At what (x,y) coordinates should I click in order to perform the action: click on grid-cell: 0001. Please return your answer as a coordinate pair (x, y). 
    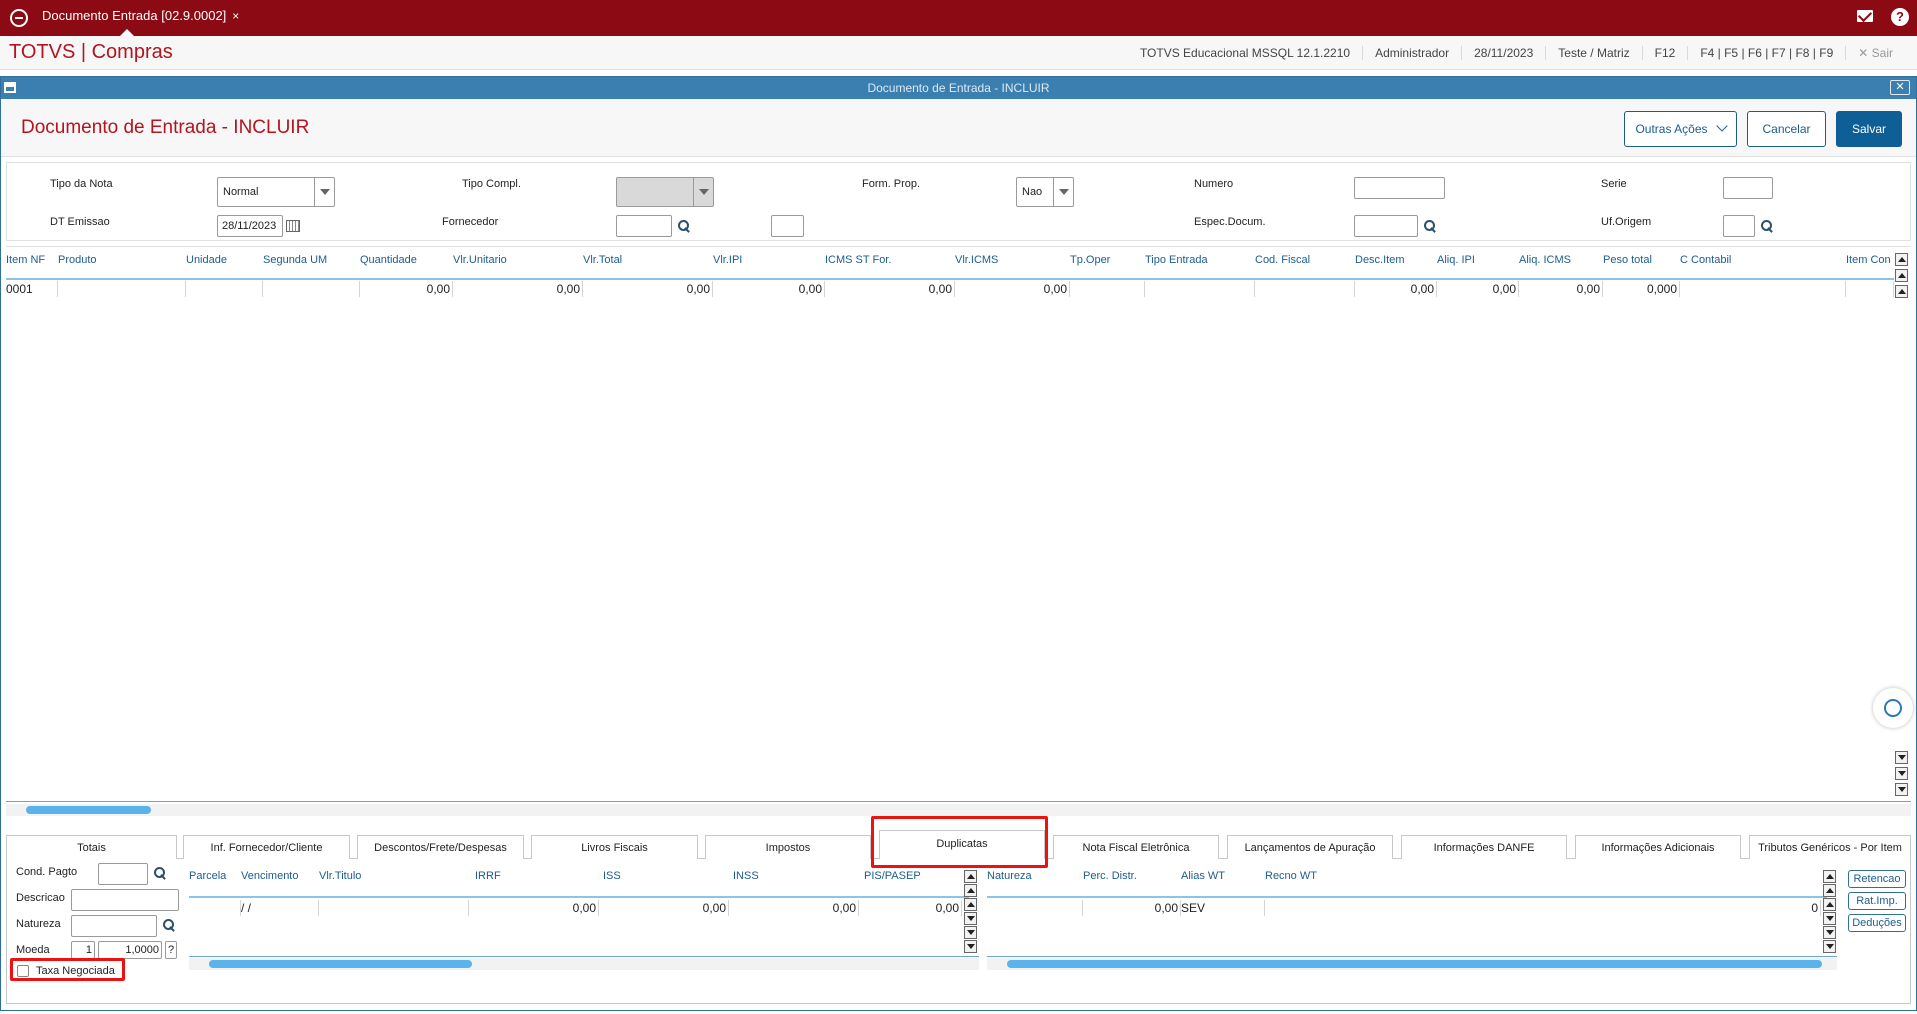
    Looking at the image, I should click on (32, 289).